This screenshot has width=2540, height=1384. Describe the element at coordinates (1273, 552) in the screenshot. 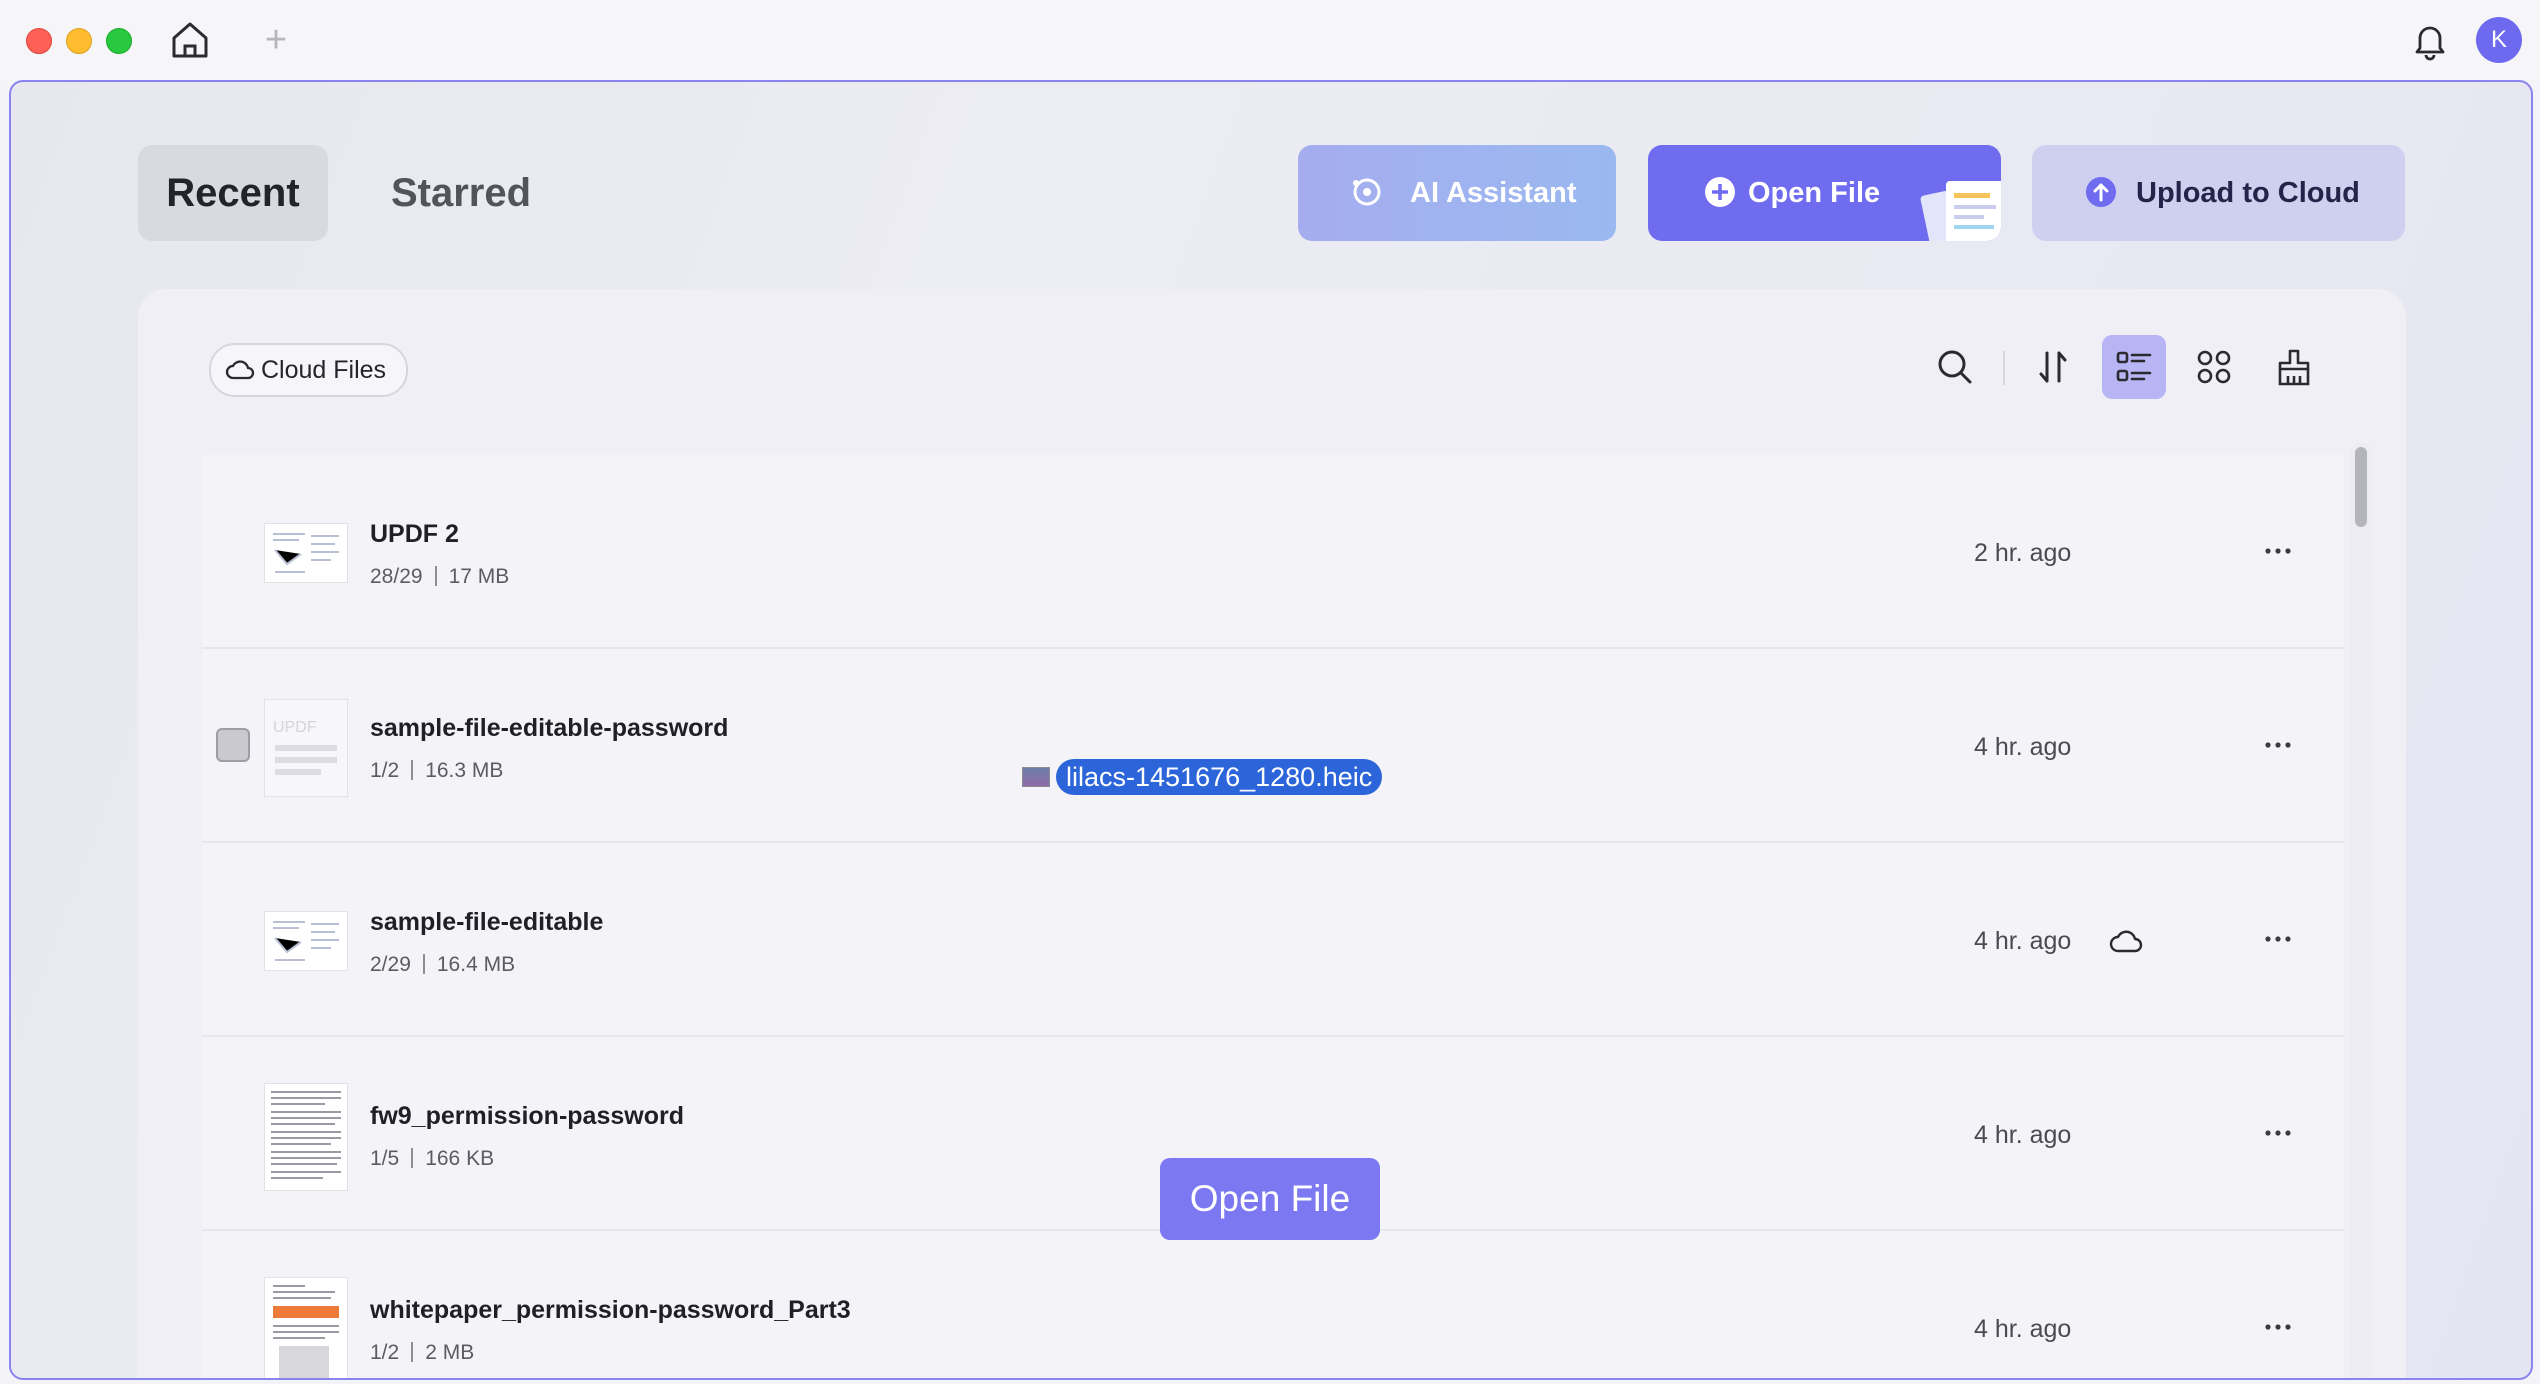

I see `file-row: UPDF 2 28/29 17 MB 2 hr. ago` at that location.